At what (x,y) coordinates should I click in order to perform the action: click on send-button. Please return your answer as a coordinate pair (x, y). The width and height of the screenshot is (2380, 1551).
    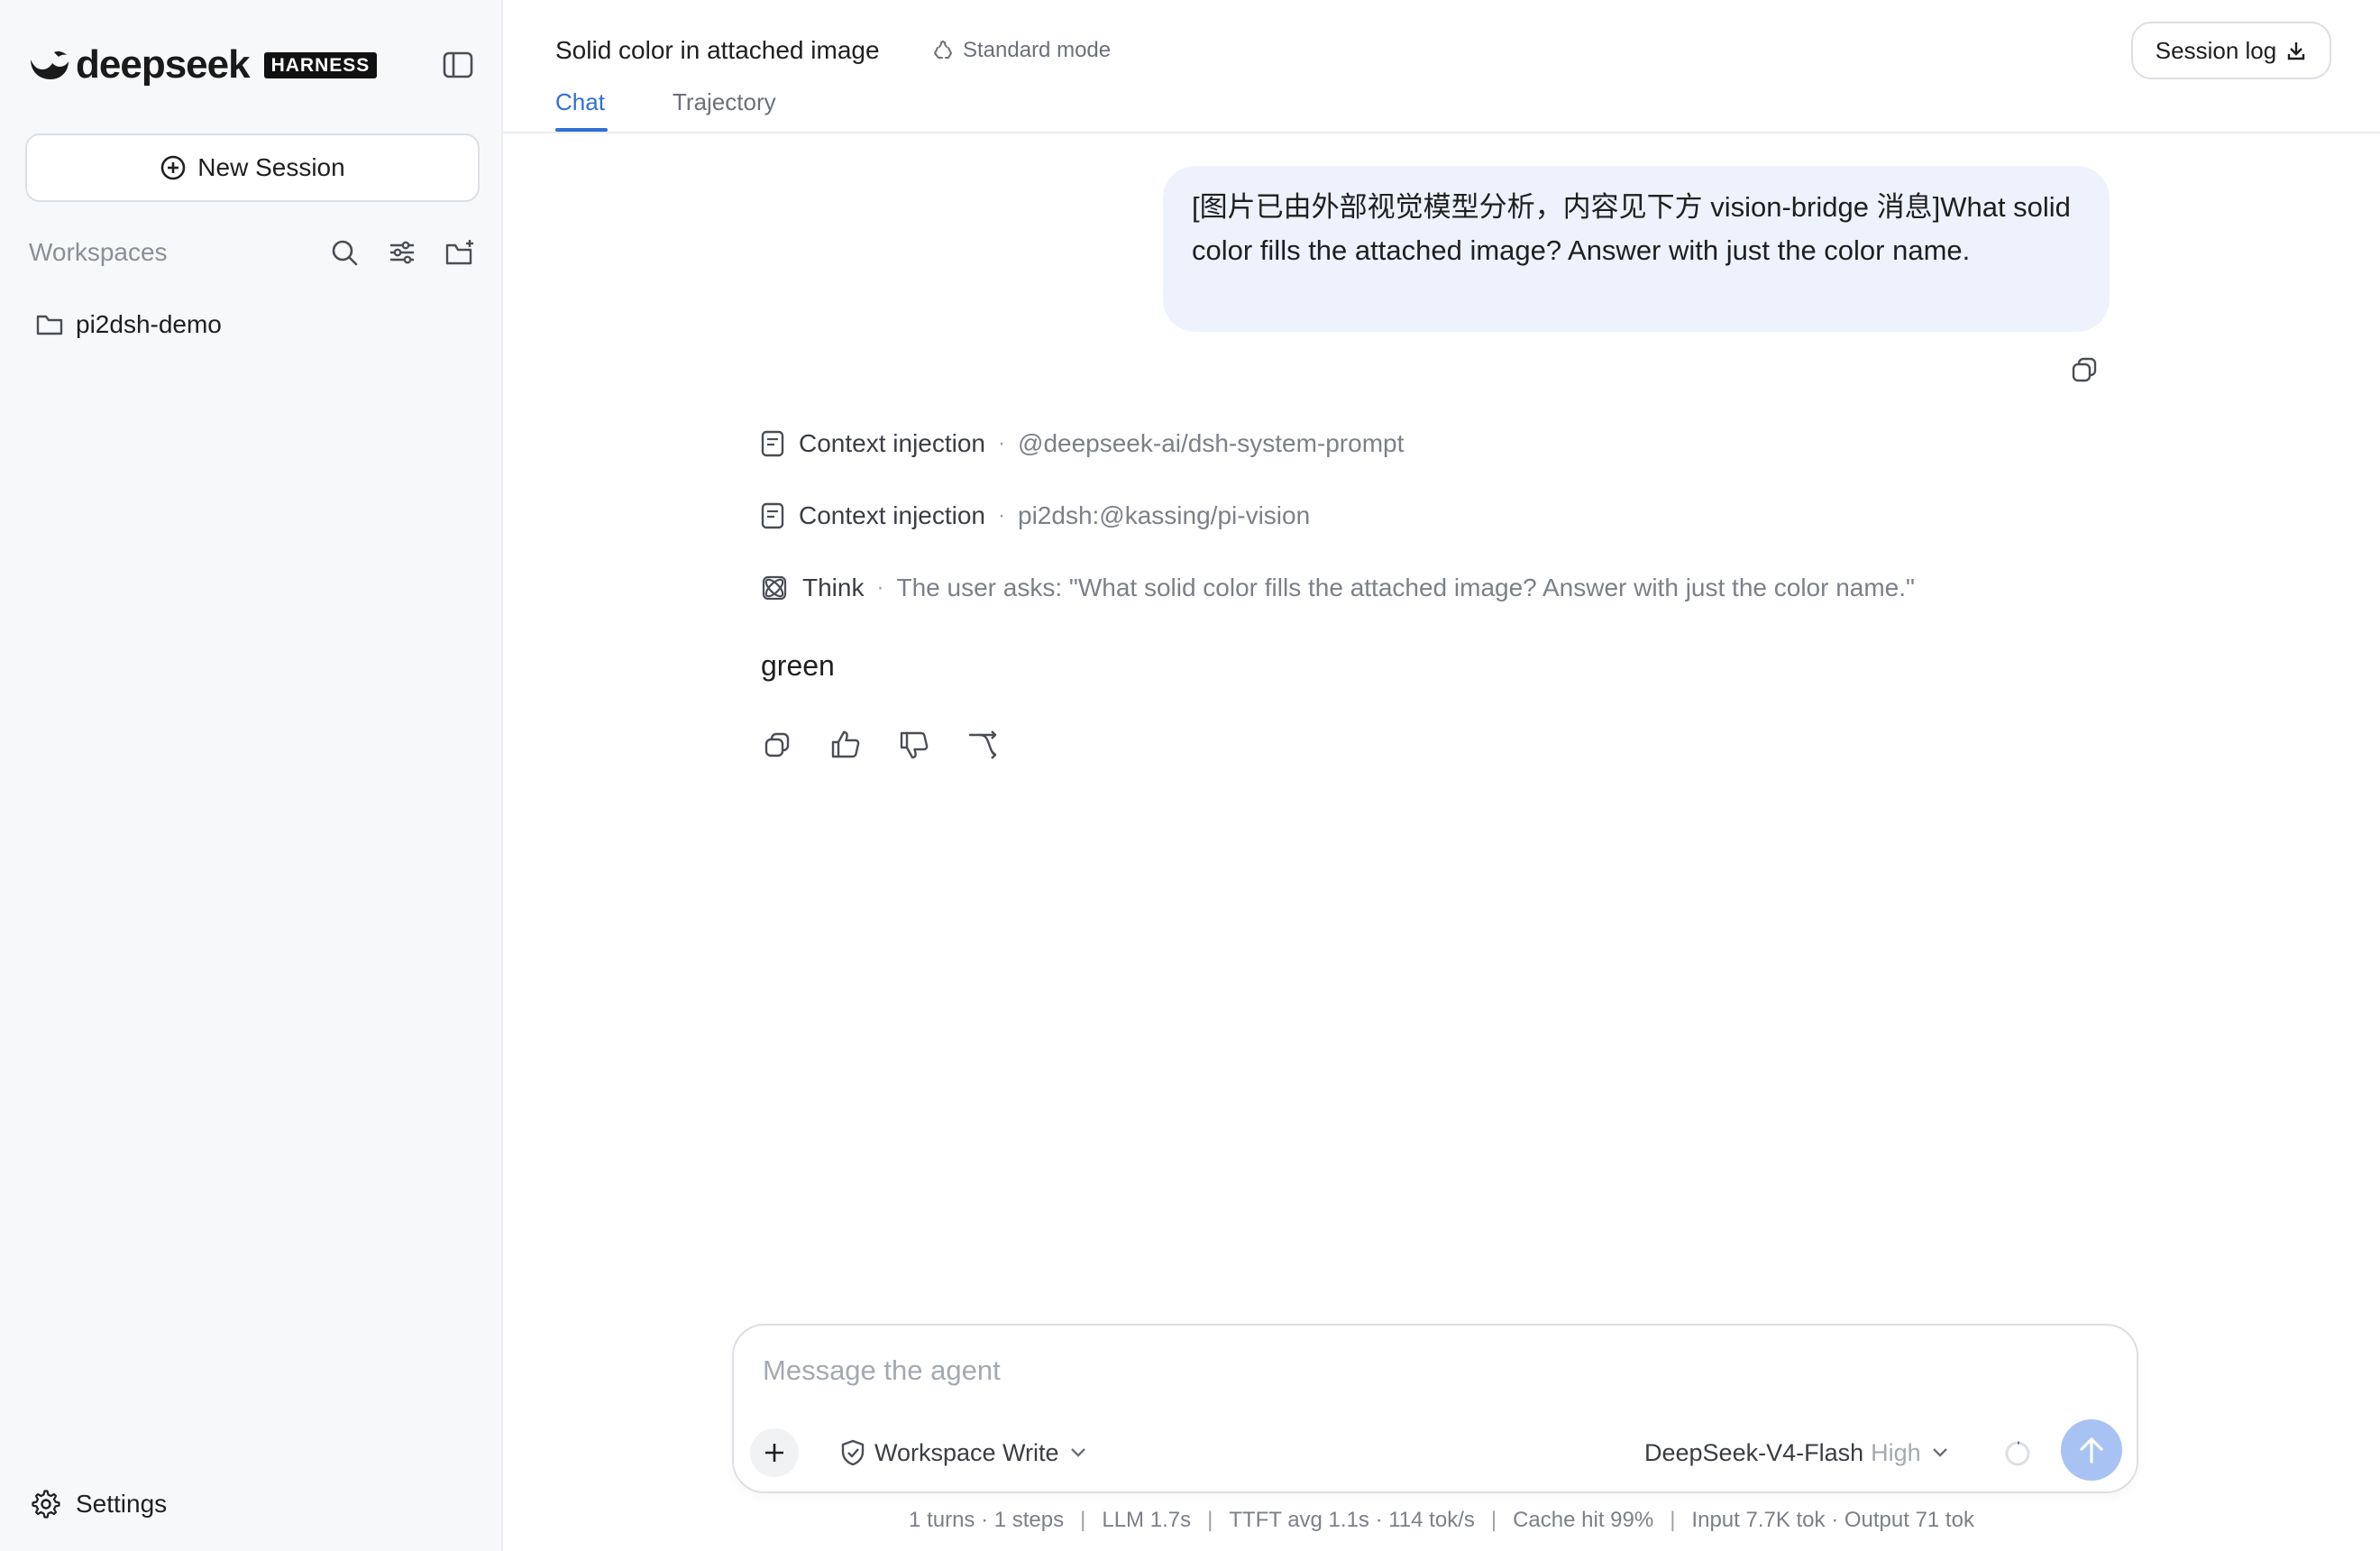
    Looking at the image, I should click on (2091, 1450).